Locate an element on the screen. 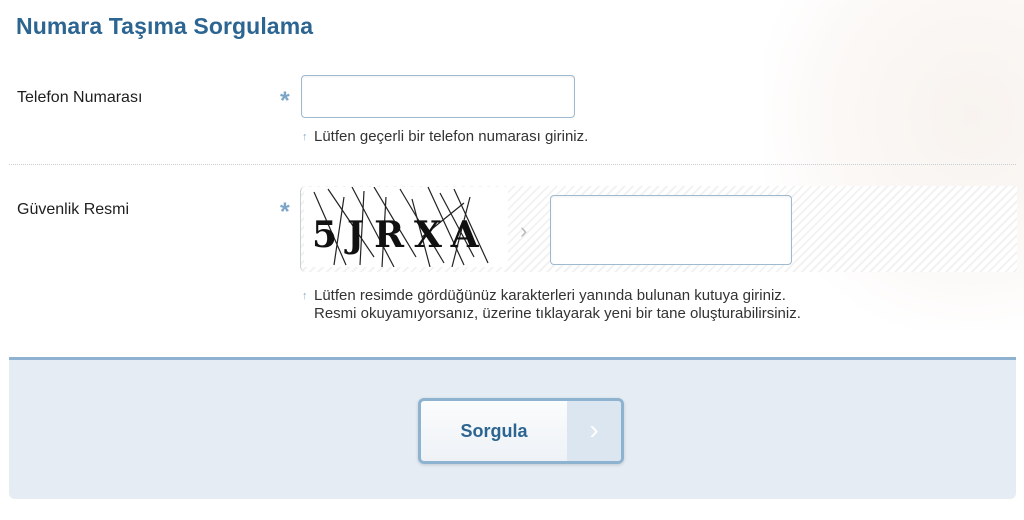  captcha-required-icon: * is located at coordinates (285, 212).